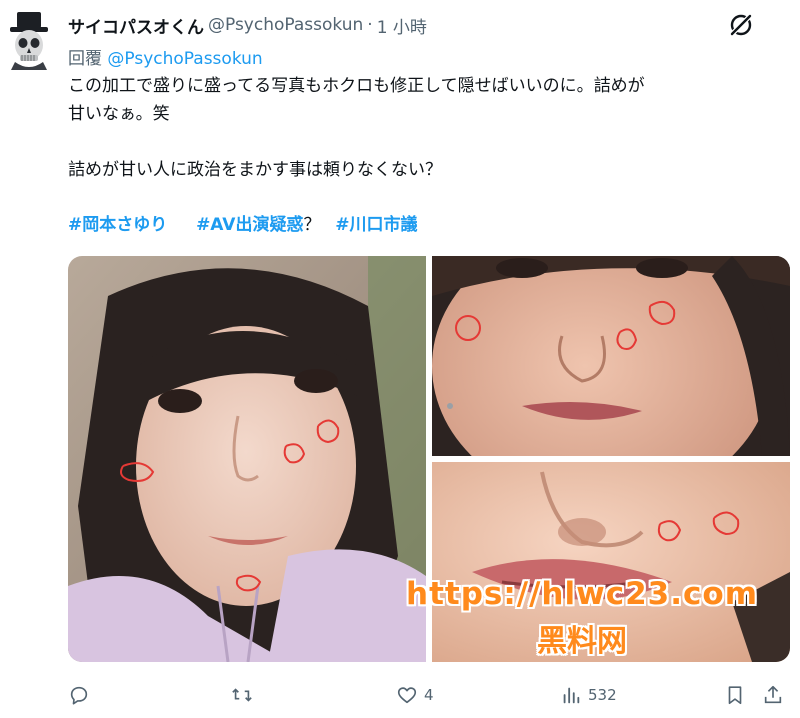 The height and width of the screenshot is (718, 800). Describe the element at coordinates (356, 86) in the screenshot. I see `tweet-text-line: この加工で盛りに盛ってる写真もホクロも修正して隠せばいいのに。詰めが` at that location.